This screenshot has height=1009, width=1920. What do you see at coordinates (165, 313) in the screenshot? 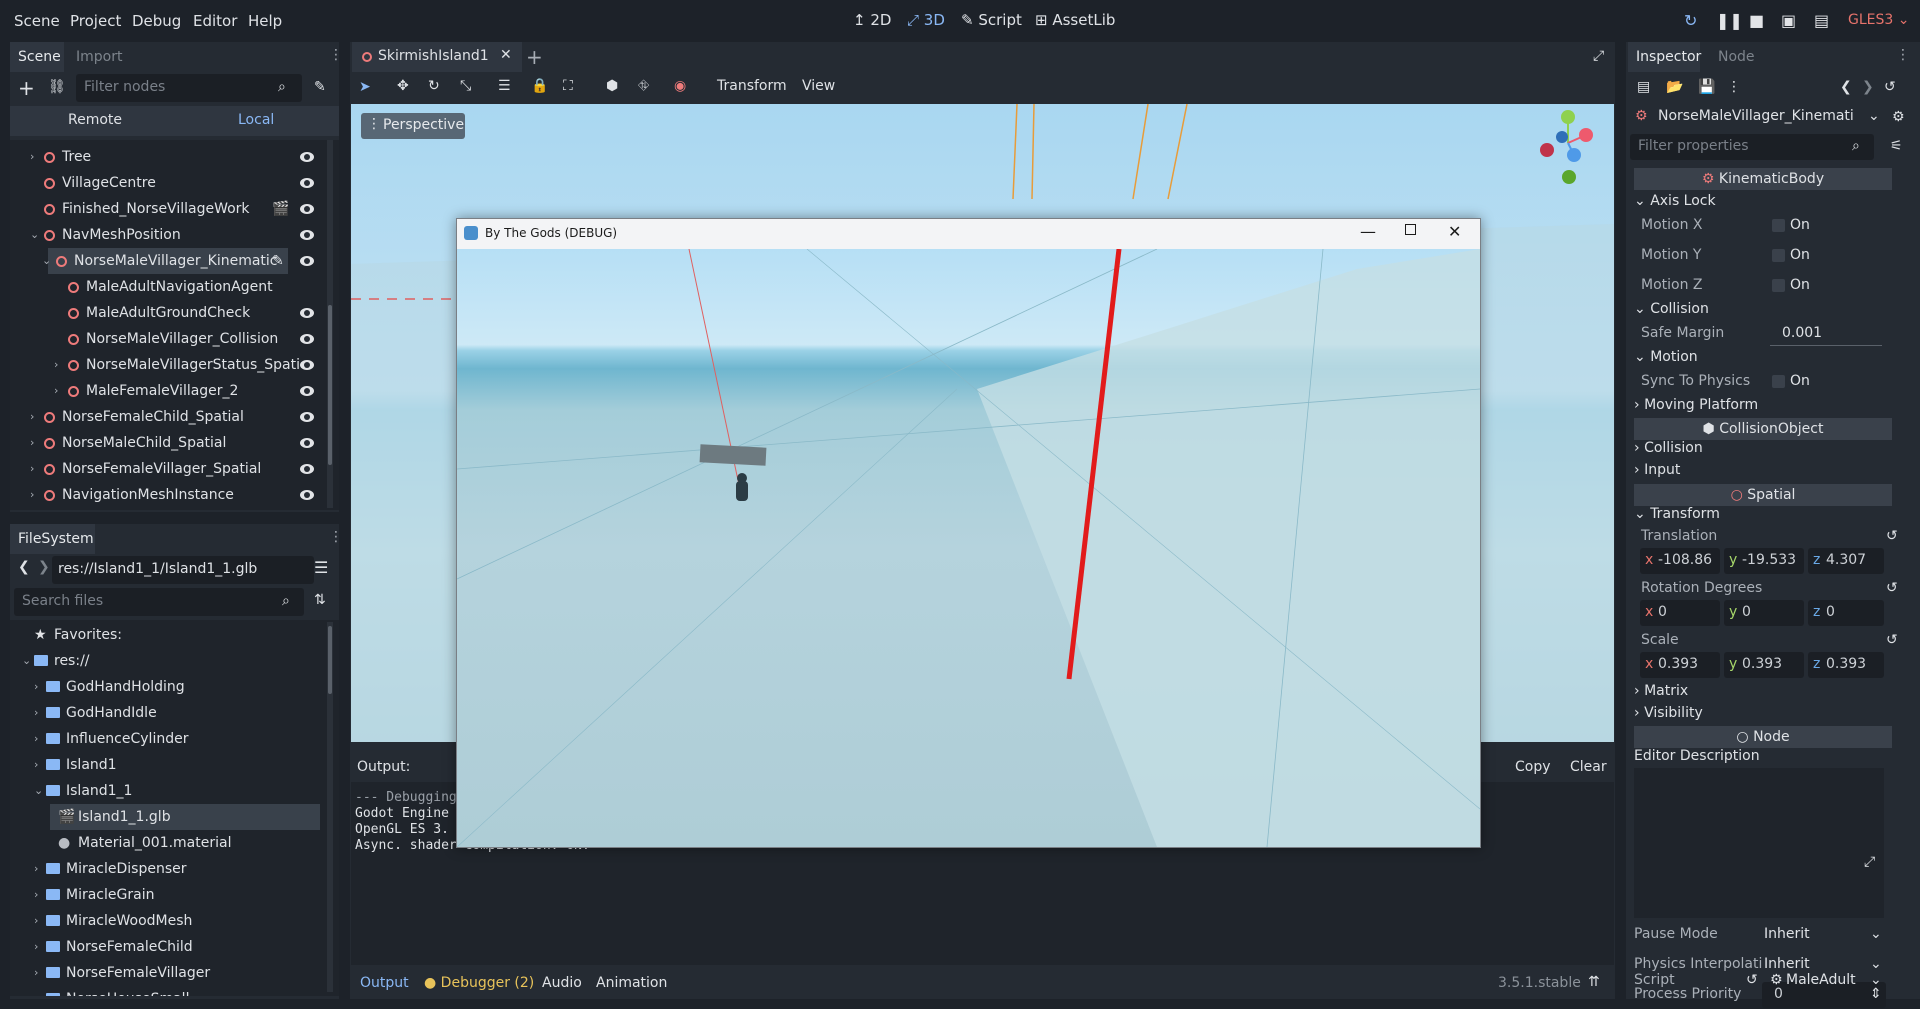
I see `scene-tree-item: MaleAdultGroundCheck` at bounding box center [165, 313].